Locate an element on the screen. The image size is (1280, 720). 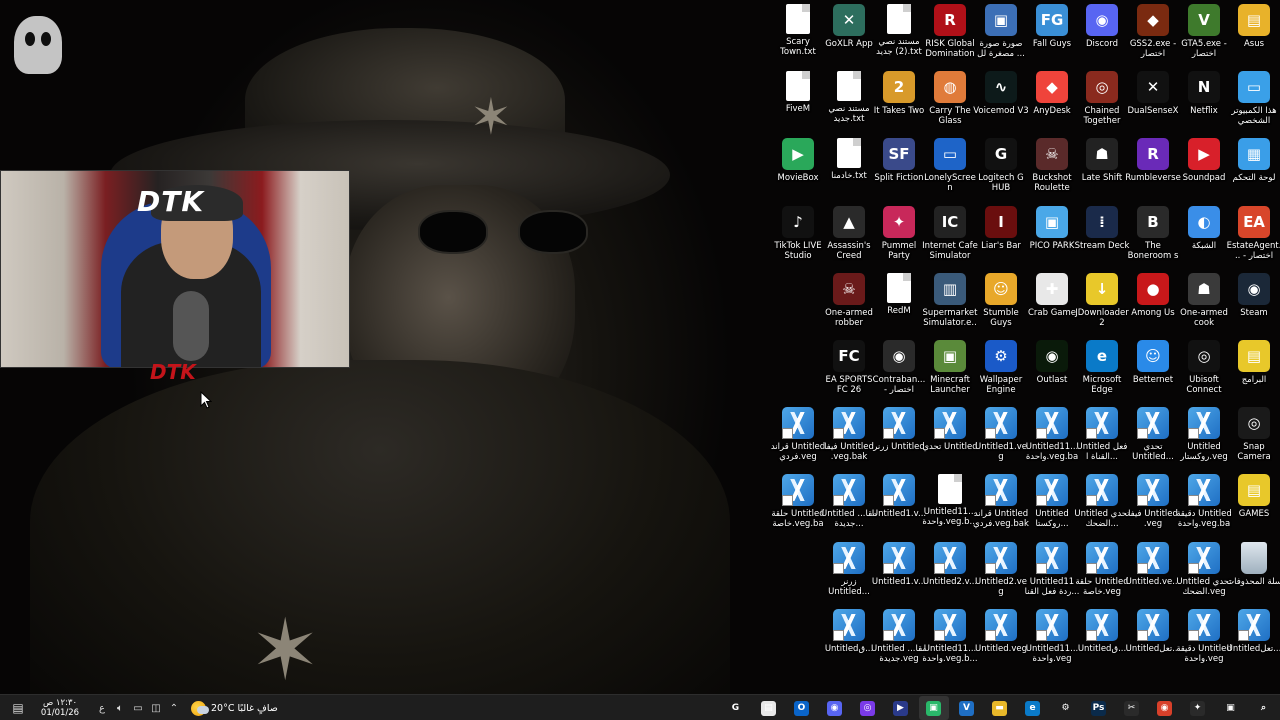
network-icon: ▭ is located at coordinates (138, 708).